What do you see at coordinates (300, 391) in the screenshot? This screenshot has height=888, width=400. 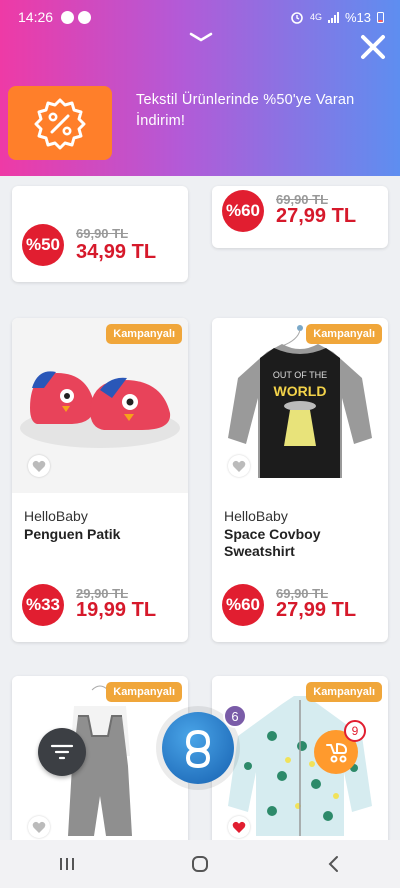 I see `svg-text: WORLD` at bounding box center [300, 391].